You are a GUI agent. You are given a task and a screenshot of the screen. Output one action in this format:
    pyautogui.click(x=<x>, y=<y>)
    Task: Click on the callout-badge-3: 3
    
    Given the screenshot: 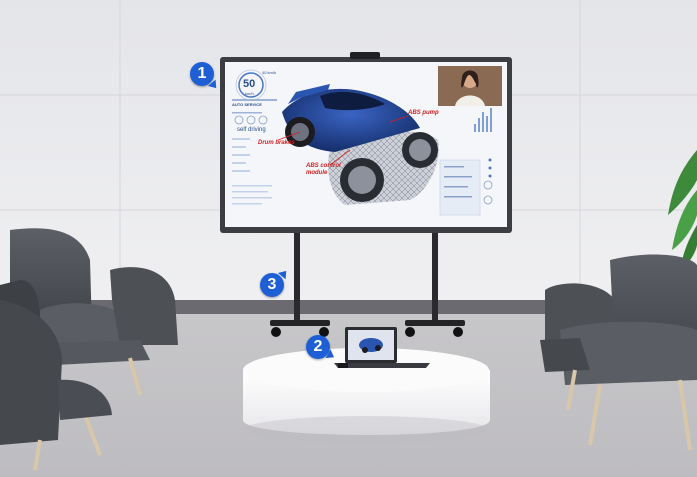 What is the action you would take?
    pyautogui.click(x=272, y=285)
    